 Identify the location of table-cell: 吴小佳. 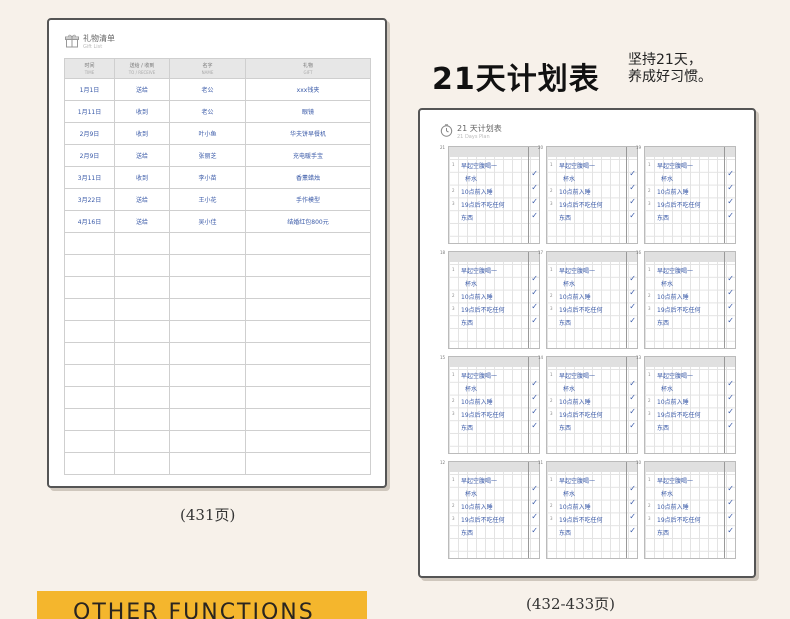
(207, 221).